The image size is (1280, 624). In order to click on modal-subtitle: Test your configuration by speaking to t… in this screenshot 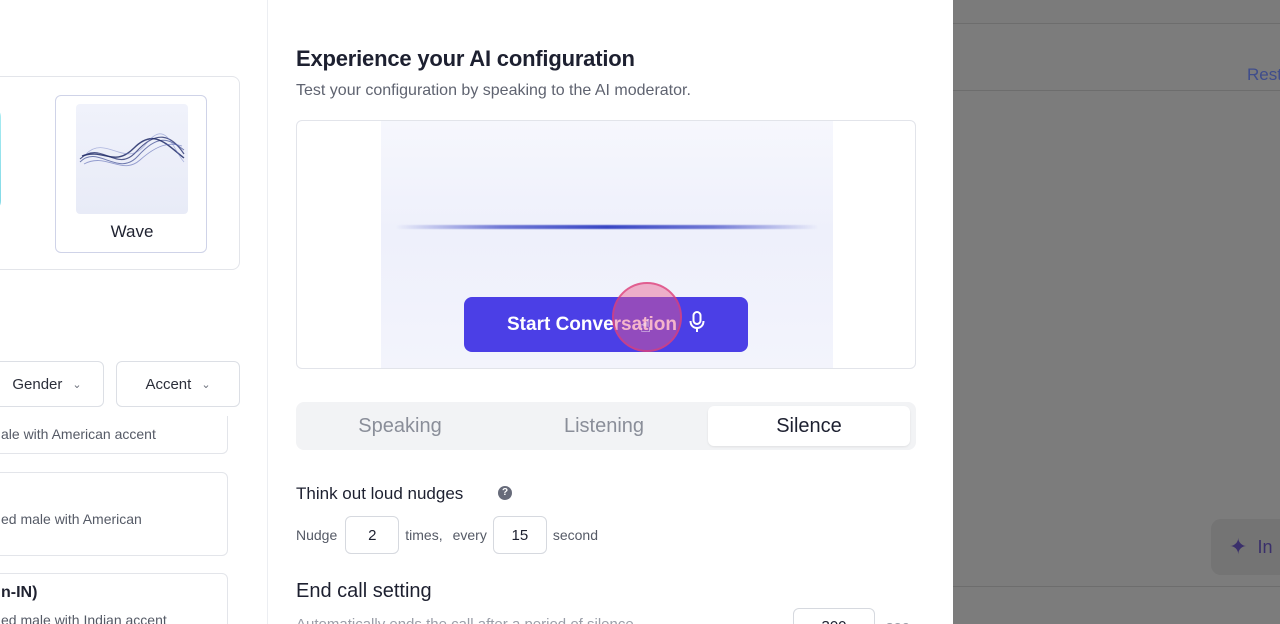, I will do `click(493, 90)`.